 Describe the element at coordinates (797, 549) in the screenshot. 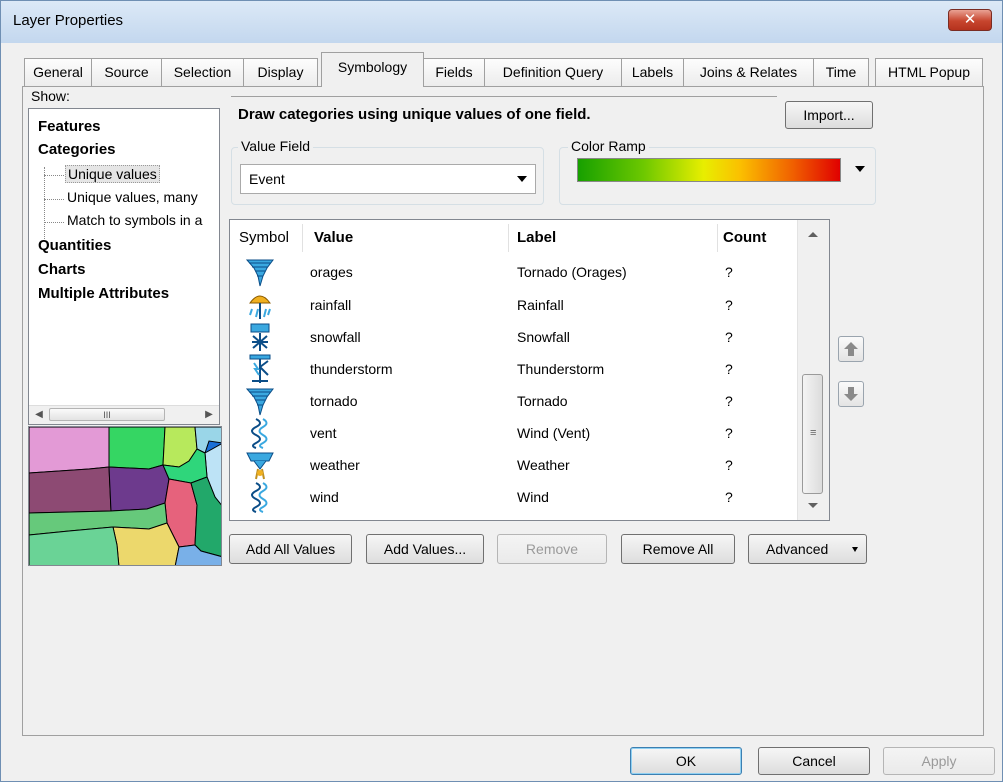

I see `advanced-label: Advanced` at that location.